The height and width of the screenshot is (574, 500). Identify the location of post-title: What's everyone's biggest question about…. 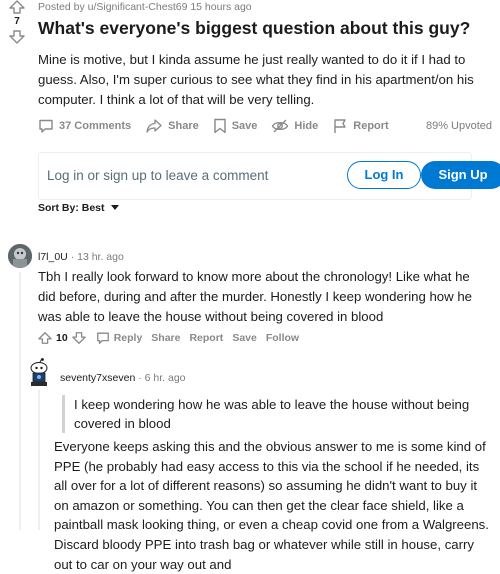
(254, 28).